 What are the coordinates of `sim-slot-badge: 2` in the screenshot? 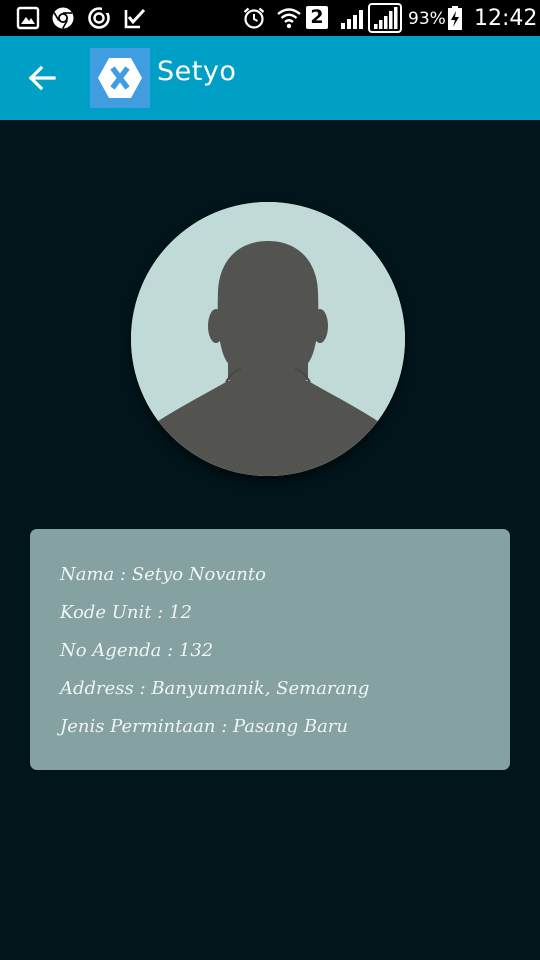 It's located at (317, 17).